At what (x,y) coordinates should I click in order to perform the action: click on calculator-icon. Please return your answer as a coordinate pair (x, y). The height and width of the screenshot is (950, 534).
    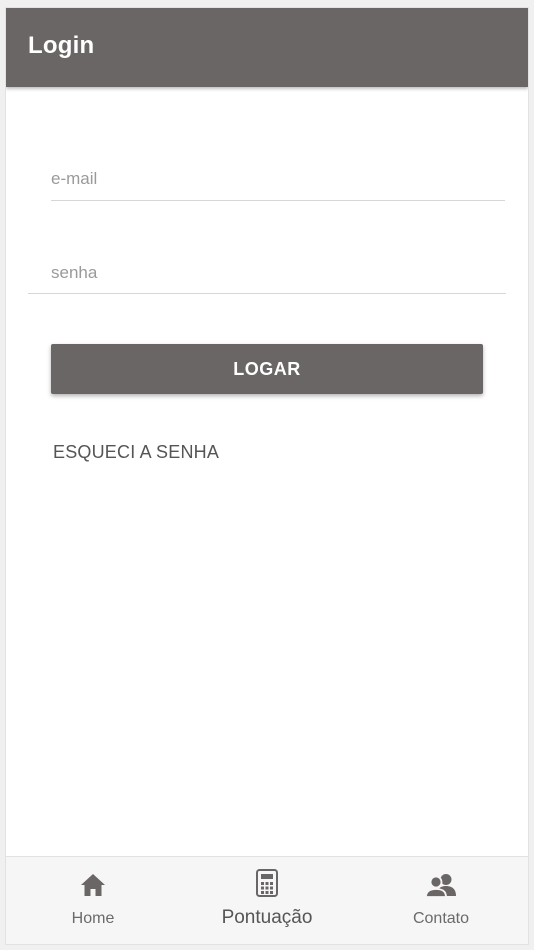
    Looking at the image, I should click on (267, 885).